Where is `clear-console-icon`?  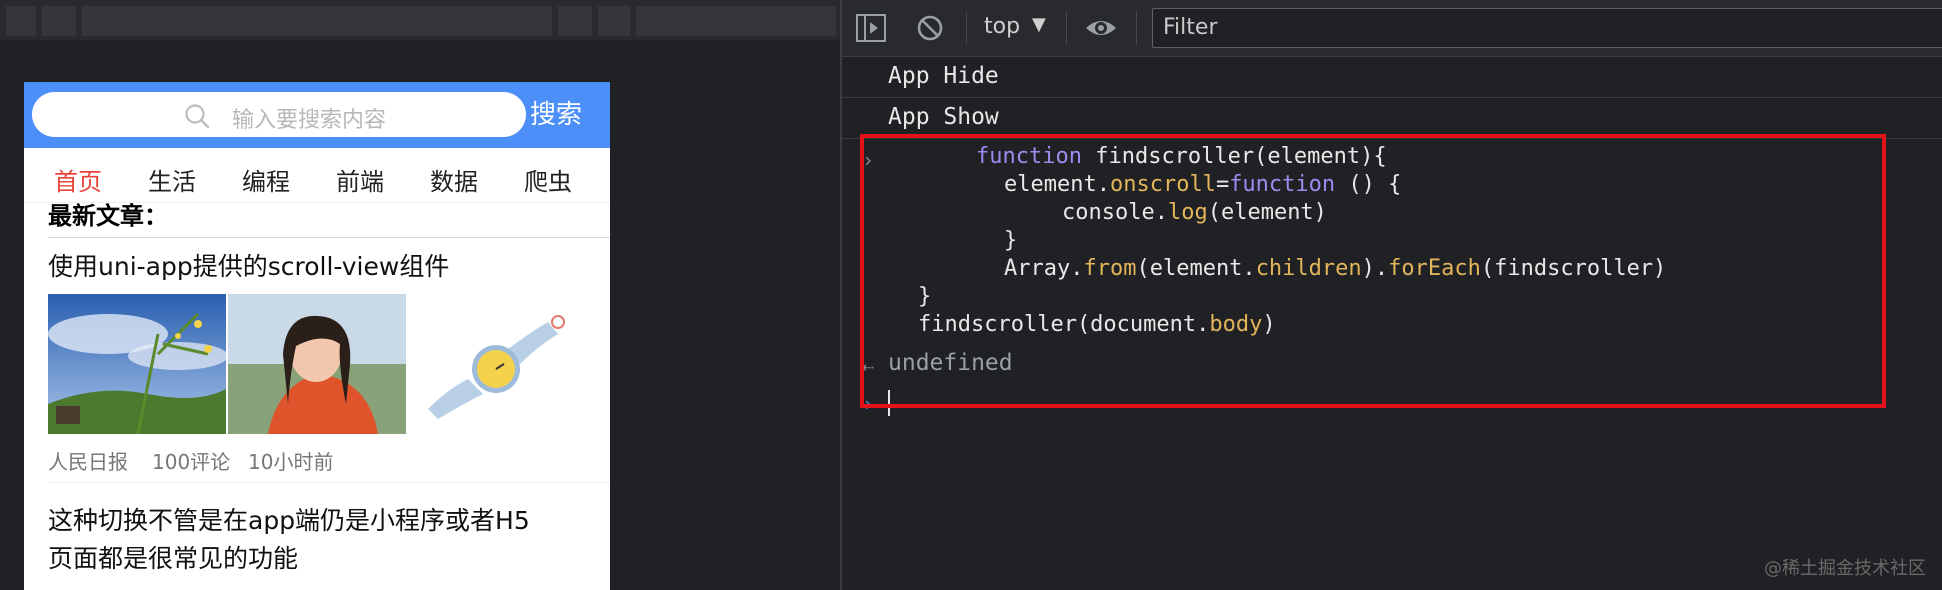
clear-console-icon is located at coordinates (930, 28).